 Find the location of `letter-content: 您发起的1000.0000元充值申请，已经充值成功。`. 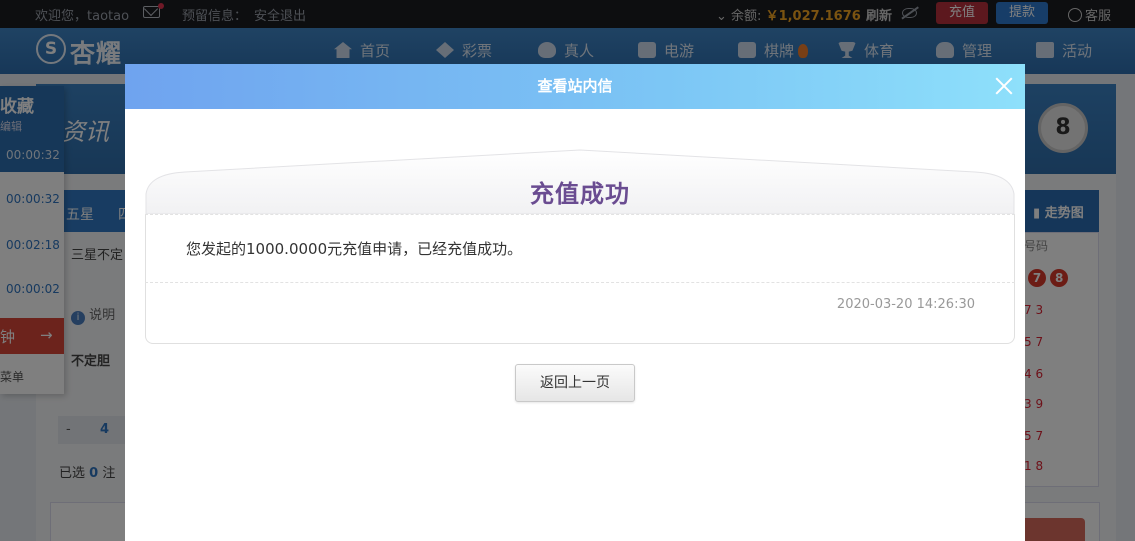

letter-content: 您发起的1000.0000元充值申请，已经充值成功。 is located at coordinates (354, 249).